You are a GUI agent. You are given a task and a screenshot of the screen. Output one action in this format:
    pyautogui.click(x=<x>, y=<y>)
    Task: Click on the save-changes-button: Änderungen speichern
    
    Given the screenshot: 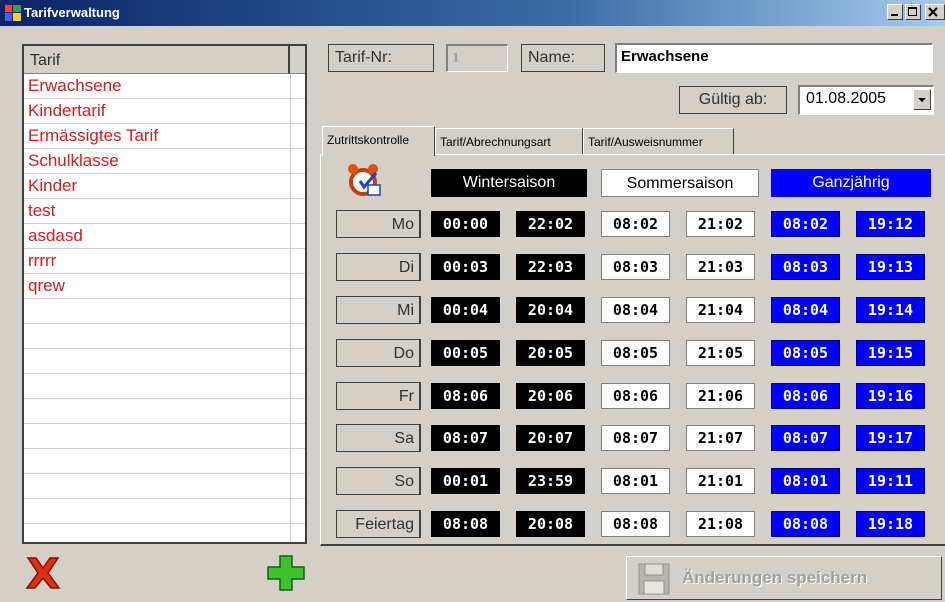 What is the action you would take?
    pyautogui.click(x=784, y=578)
    